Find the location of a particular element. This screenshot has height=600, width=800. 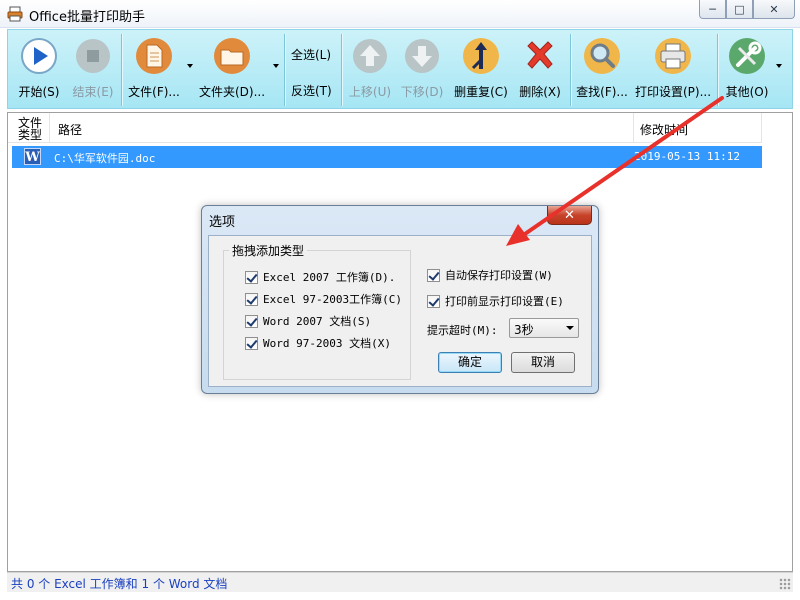

window-title: Office批量打印助手 is located at coordinates (87, 17).